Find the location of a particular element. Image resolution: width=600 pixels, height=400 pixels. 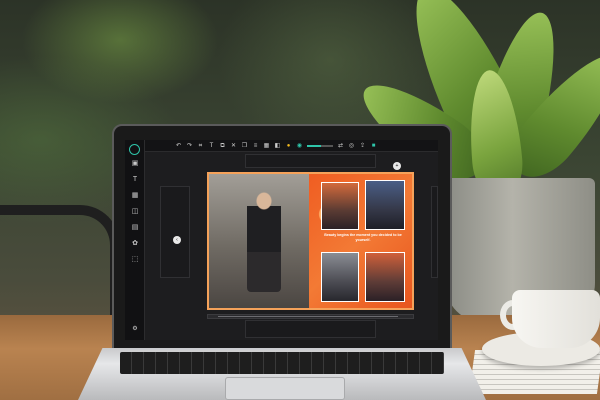

next-page-ghost is located at coordinates (434, 232).